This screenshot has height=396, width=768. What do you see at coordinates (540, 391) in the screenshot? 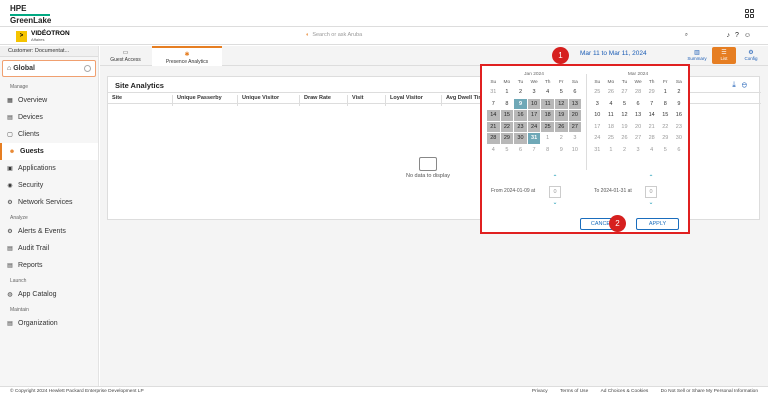
I see `privacy-link: Privacy` at bounding box center [540, 391].